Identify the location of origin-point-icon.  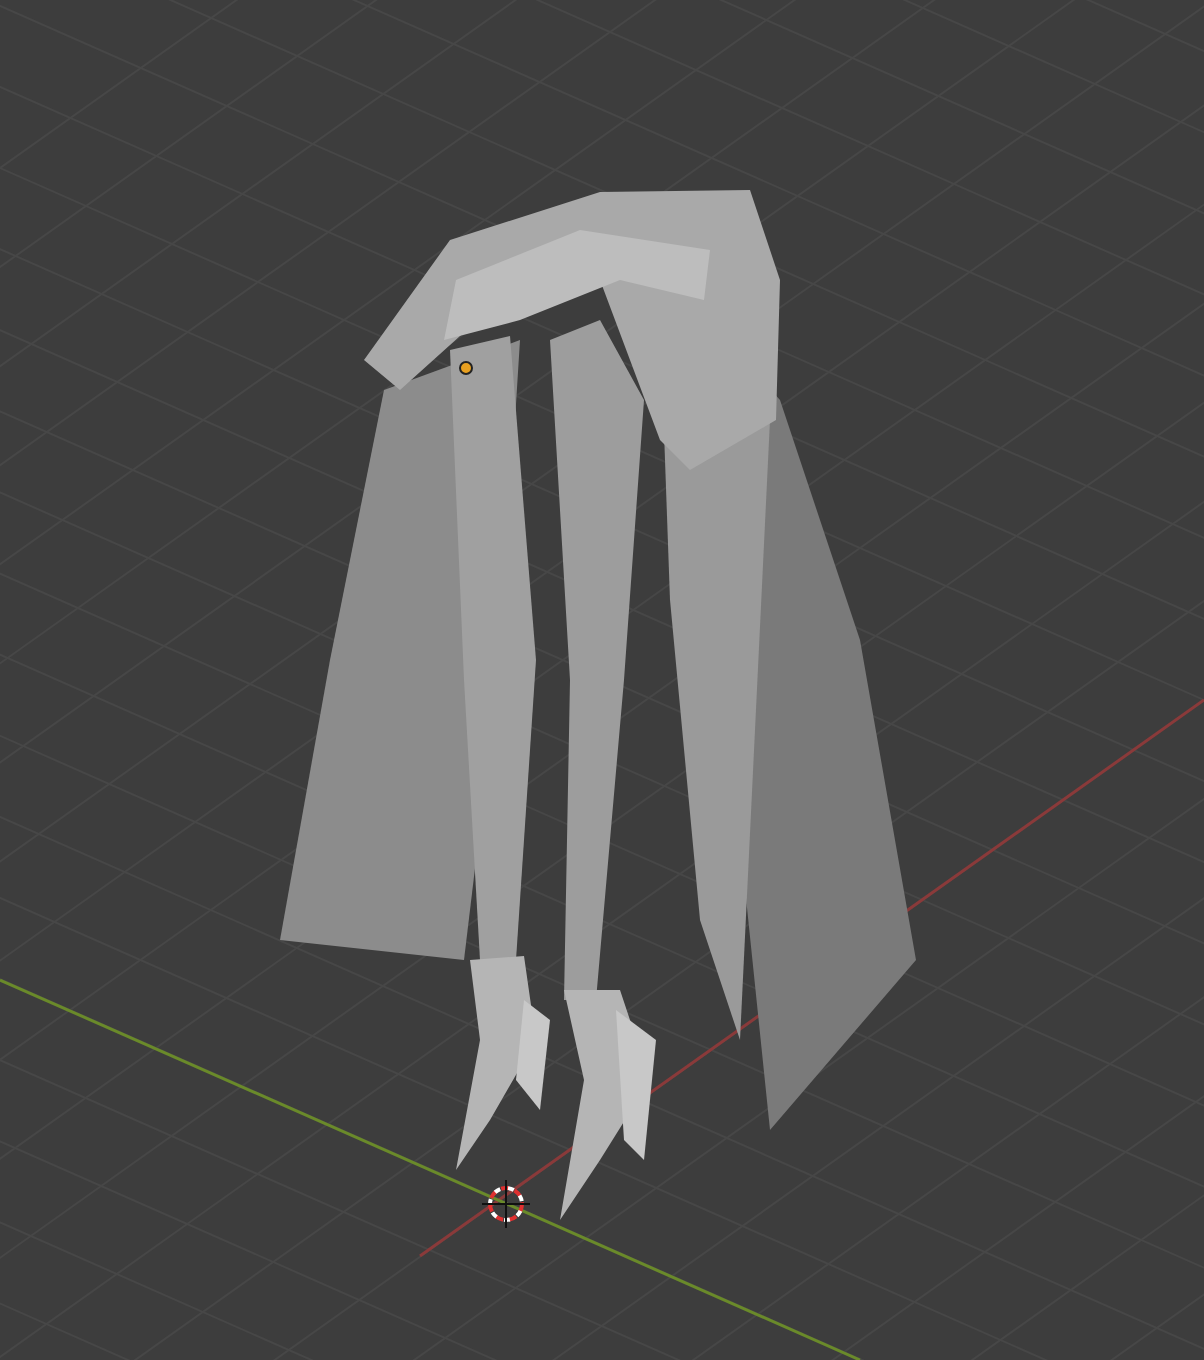
(466, 368).